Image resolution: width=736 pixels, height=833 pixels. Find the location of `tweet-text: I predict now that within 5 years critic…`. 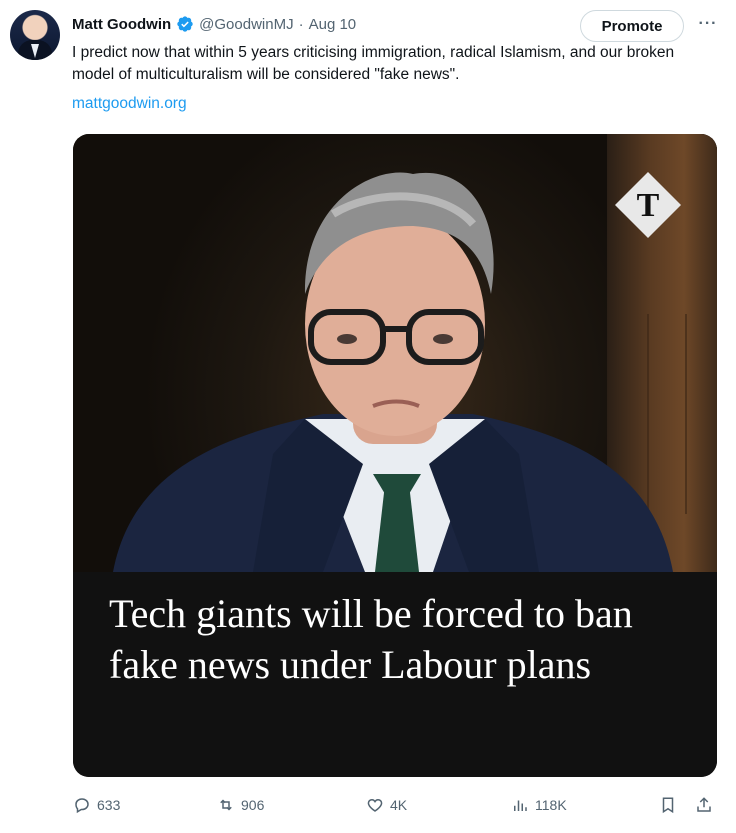

tweet-text: I predict now that within 5 years critic… is located at coordinates (373, 63).